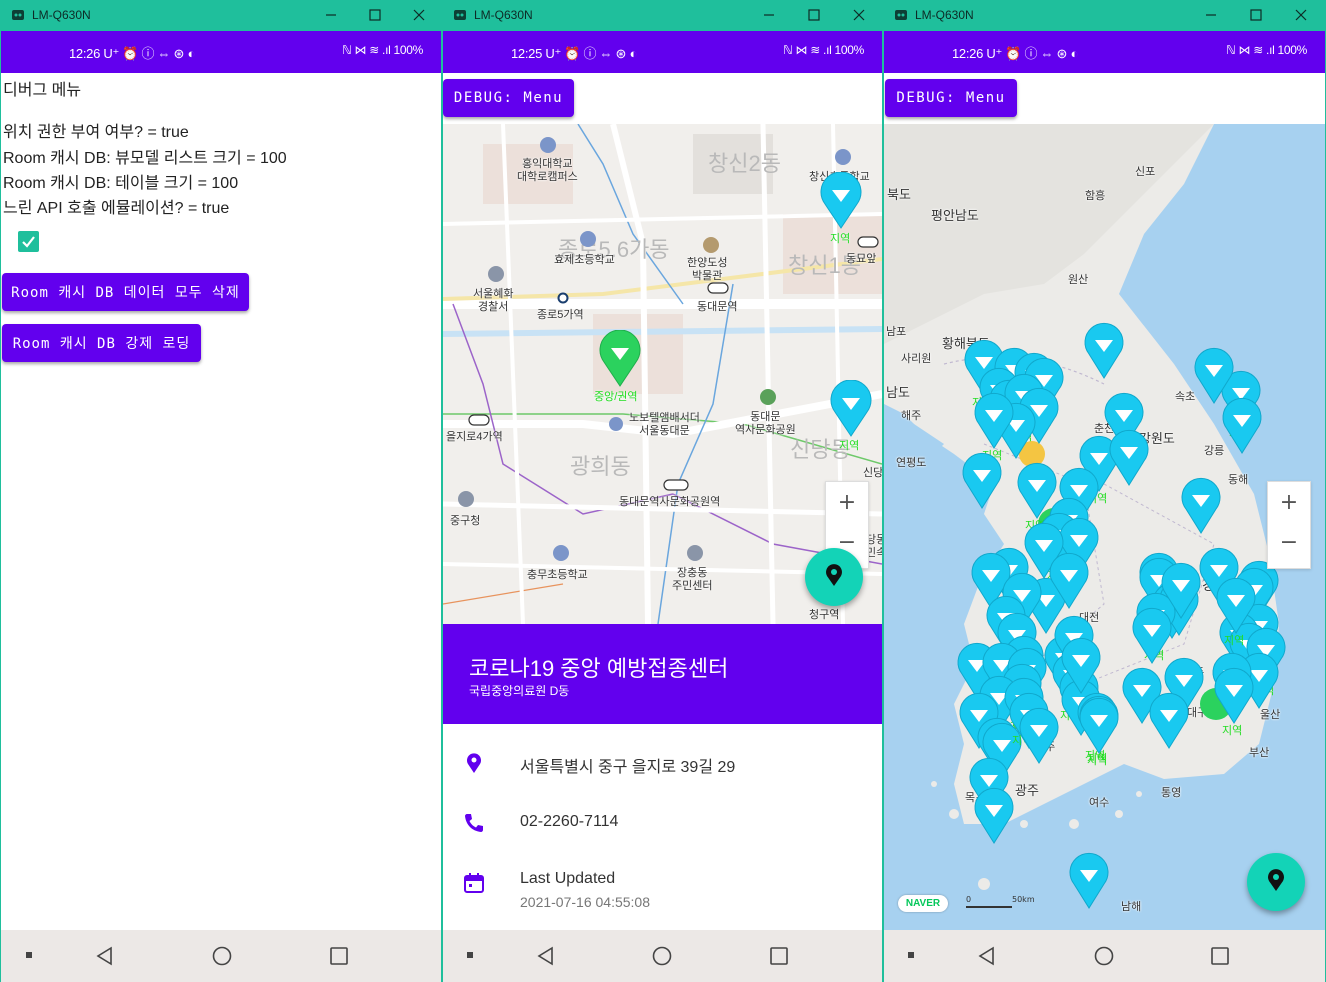 This screenshot has width=1326, height=982. Describe the element at coordinates (101, 343) in the screenshot. I see `force-load-cache-button: Room 캐시 DB 강제 로딩` at that location.